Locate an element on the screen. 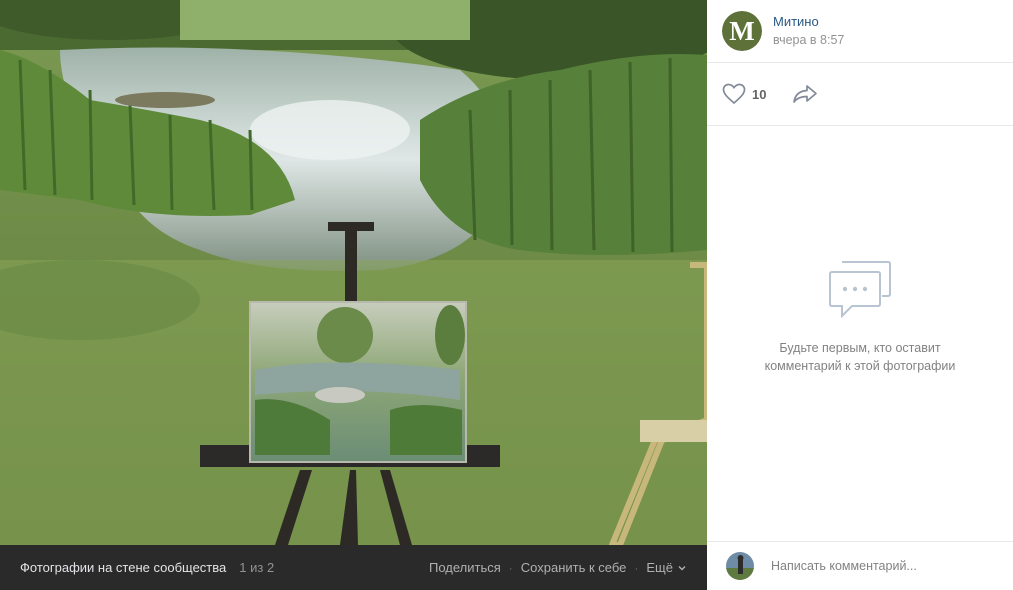 This screenshot has height=590, width=1013. chevron-down-icon is located at coordinates (682, 567).